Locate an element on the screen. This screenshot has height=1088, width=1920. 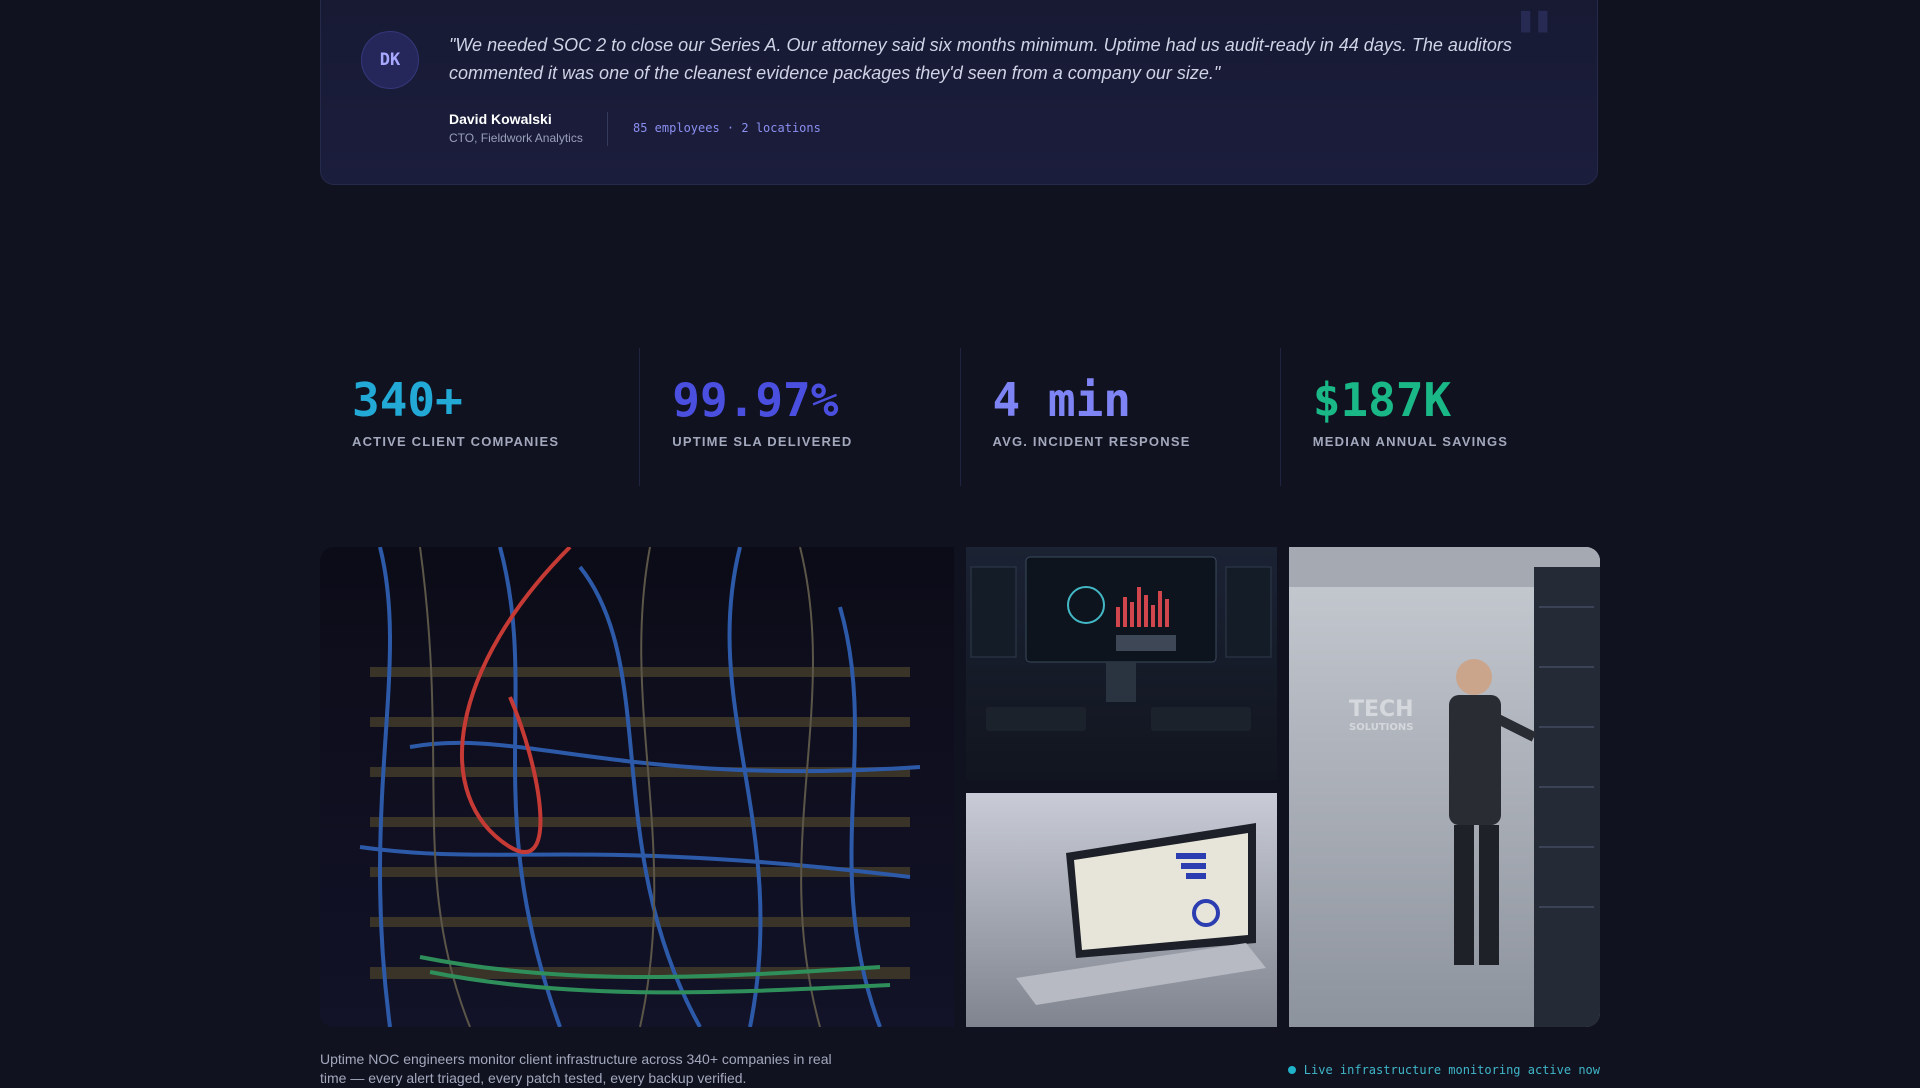
stat-label: AVG. INCIDENT RESPONSE is located at coordinates (1091, 441).